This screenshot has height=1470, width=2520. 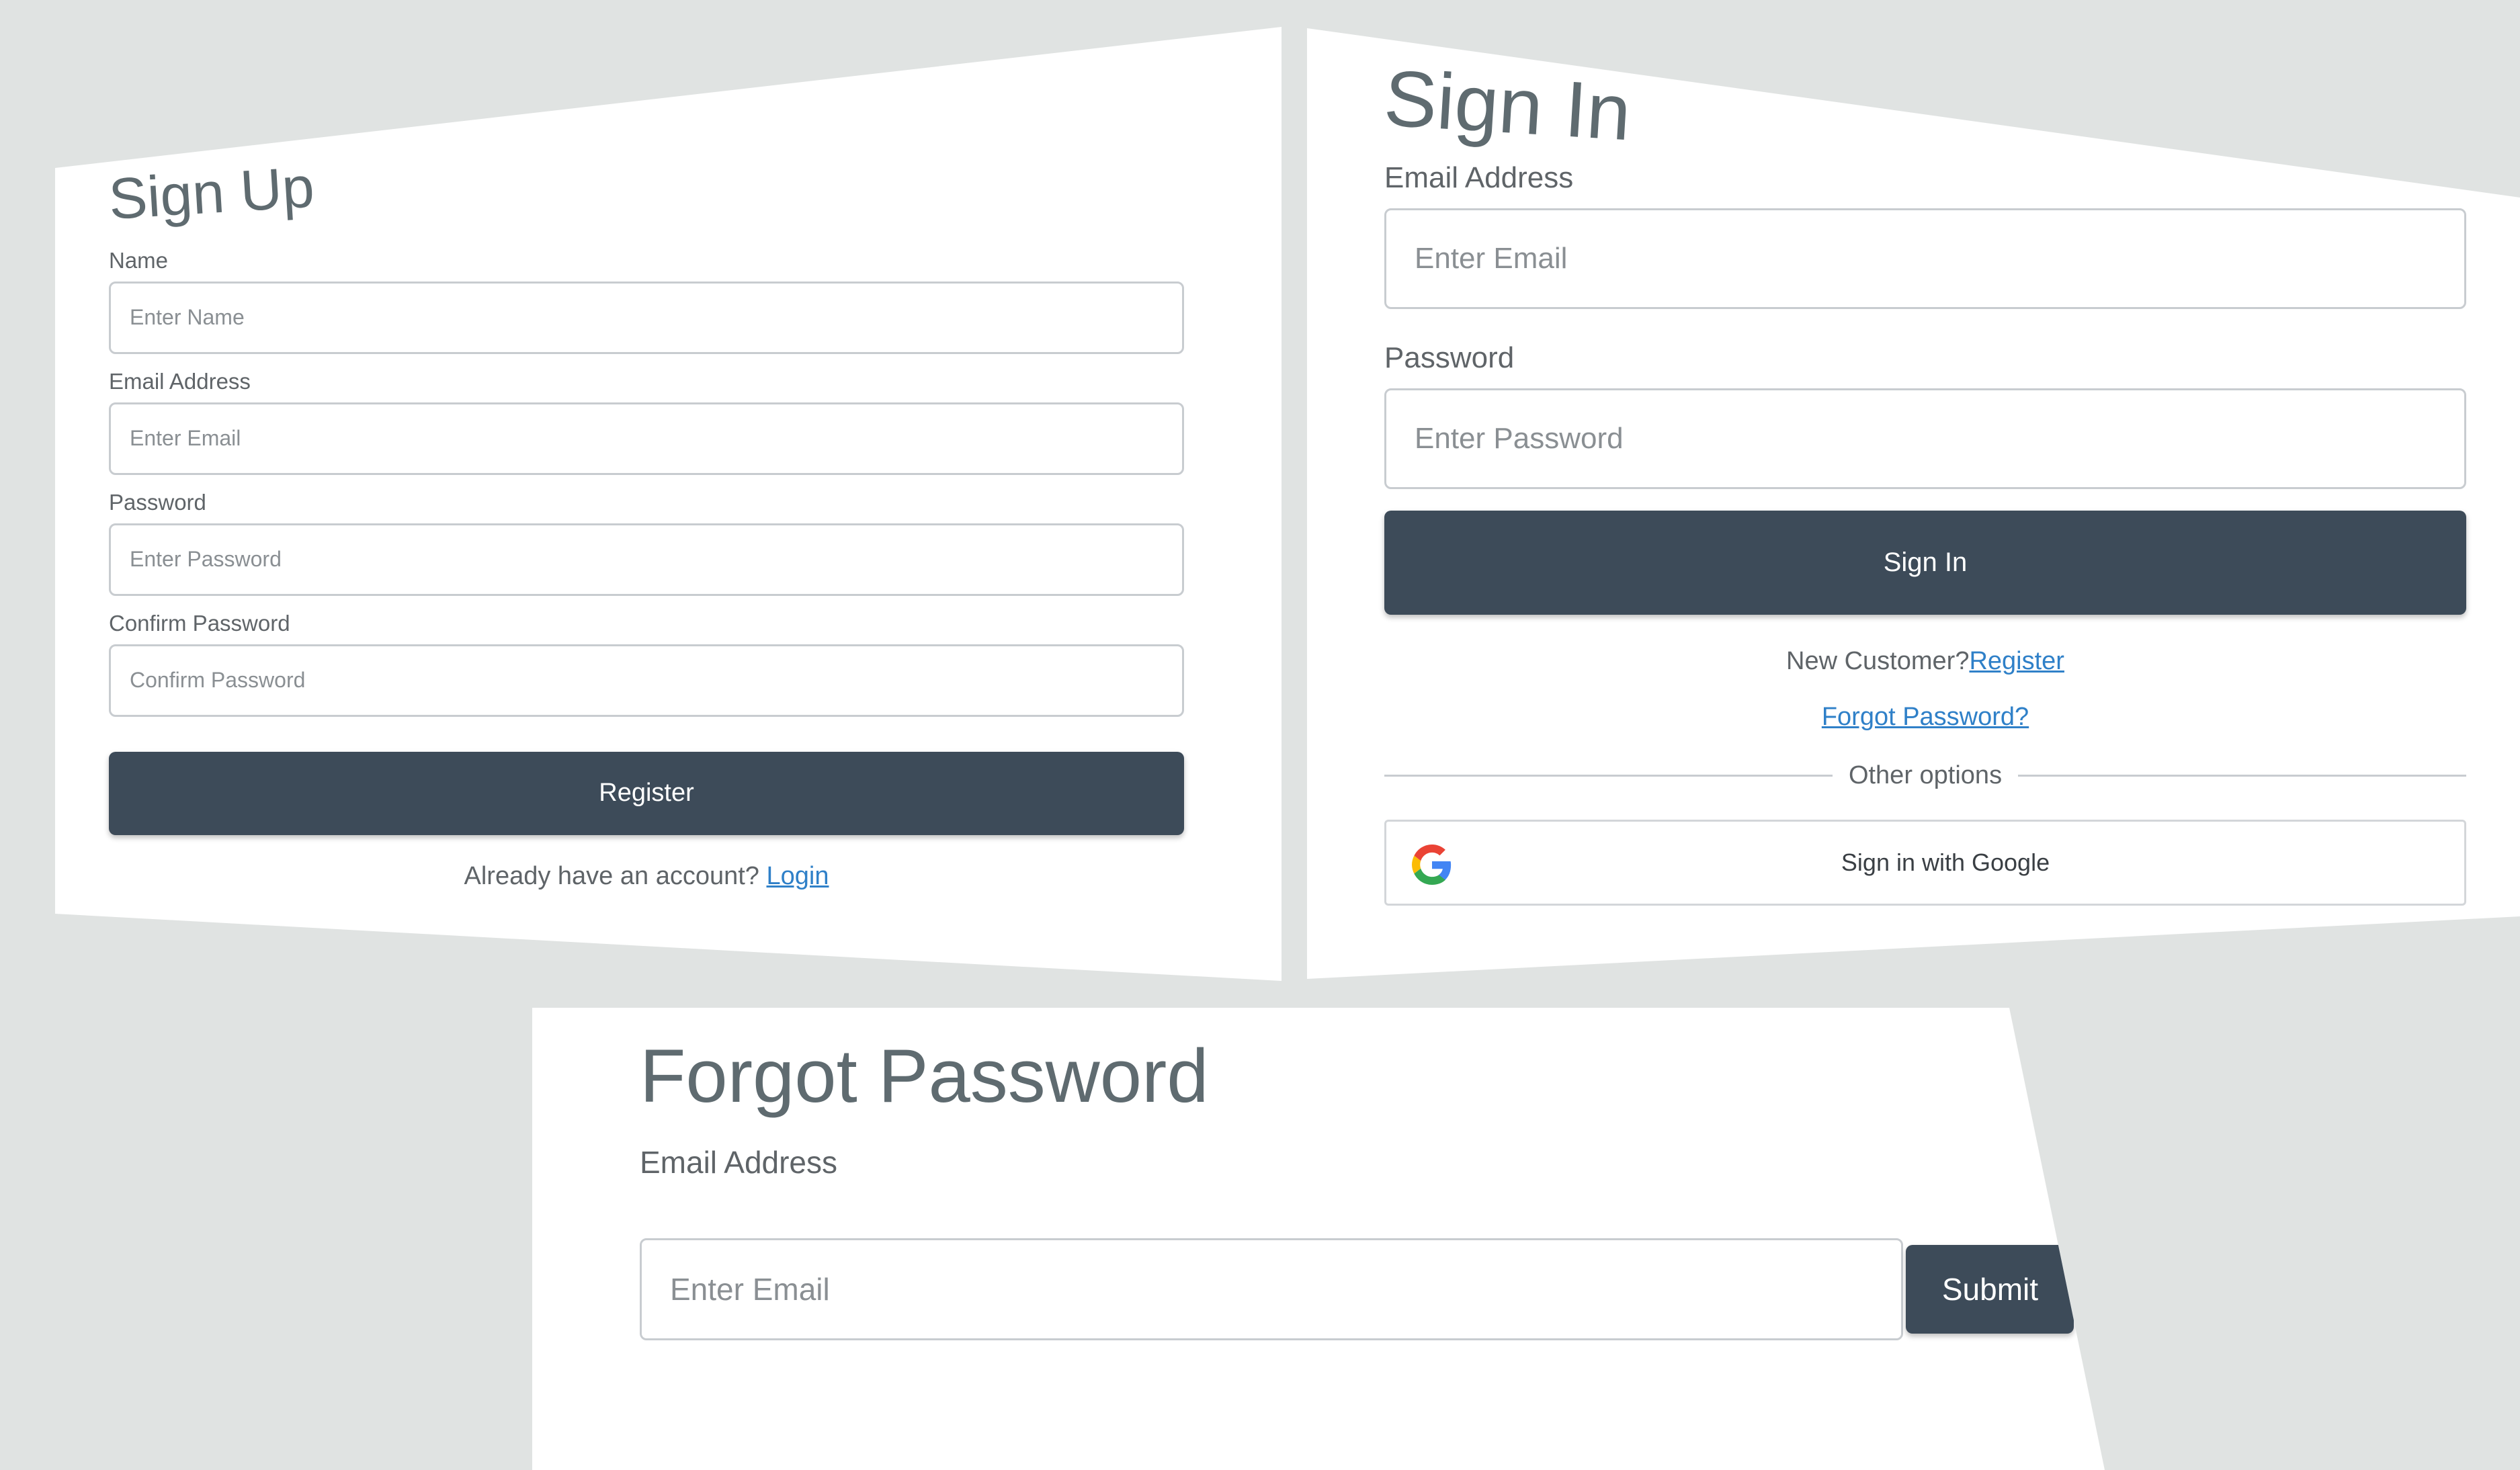 What do you see at coordinates (646, 438) in the screenshot?
I see `signup-email-input` at bounding box center [646, 438].